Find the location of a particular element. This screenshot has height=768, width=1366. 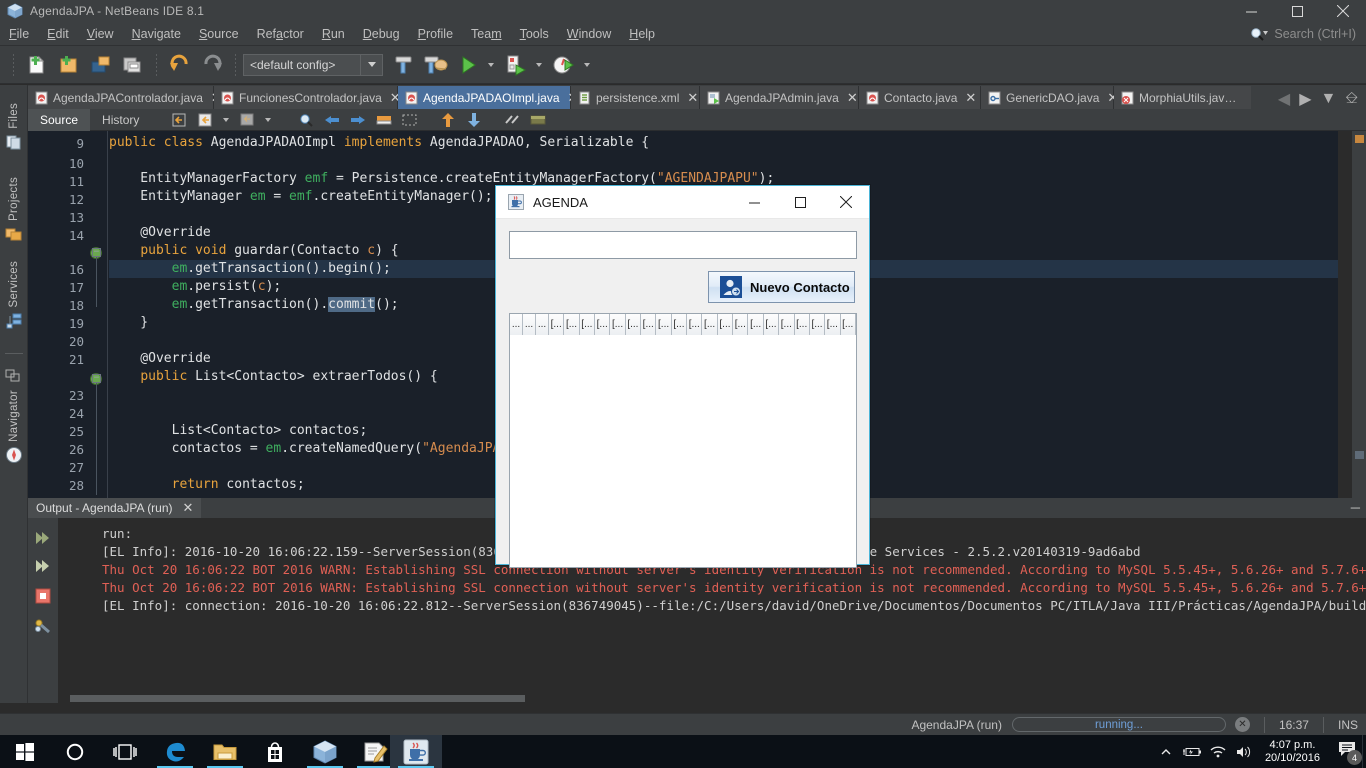

comment-dropdown-icon is located at coordinates (269, 120).